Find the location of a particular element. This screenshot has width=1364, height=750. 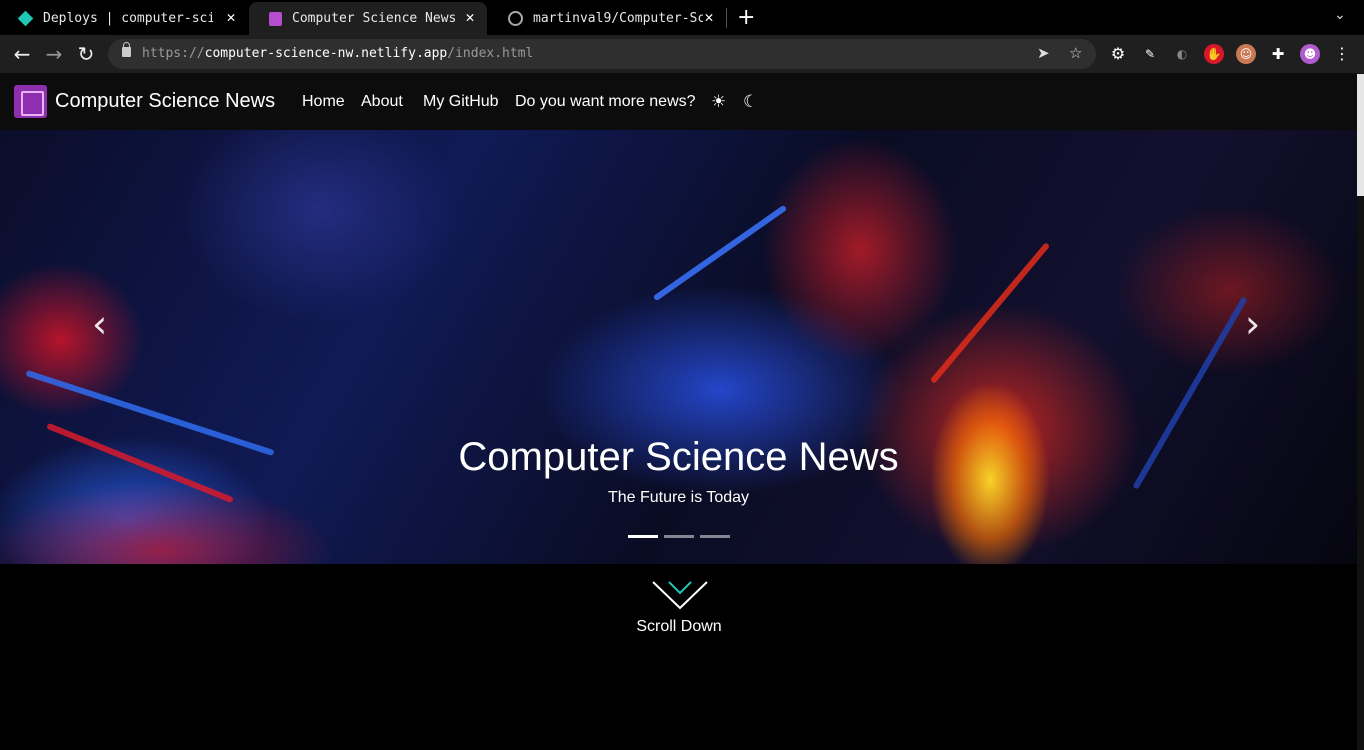

url-scheme: https:// is located at coordinates (173, 53).